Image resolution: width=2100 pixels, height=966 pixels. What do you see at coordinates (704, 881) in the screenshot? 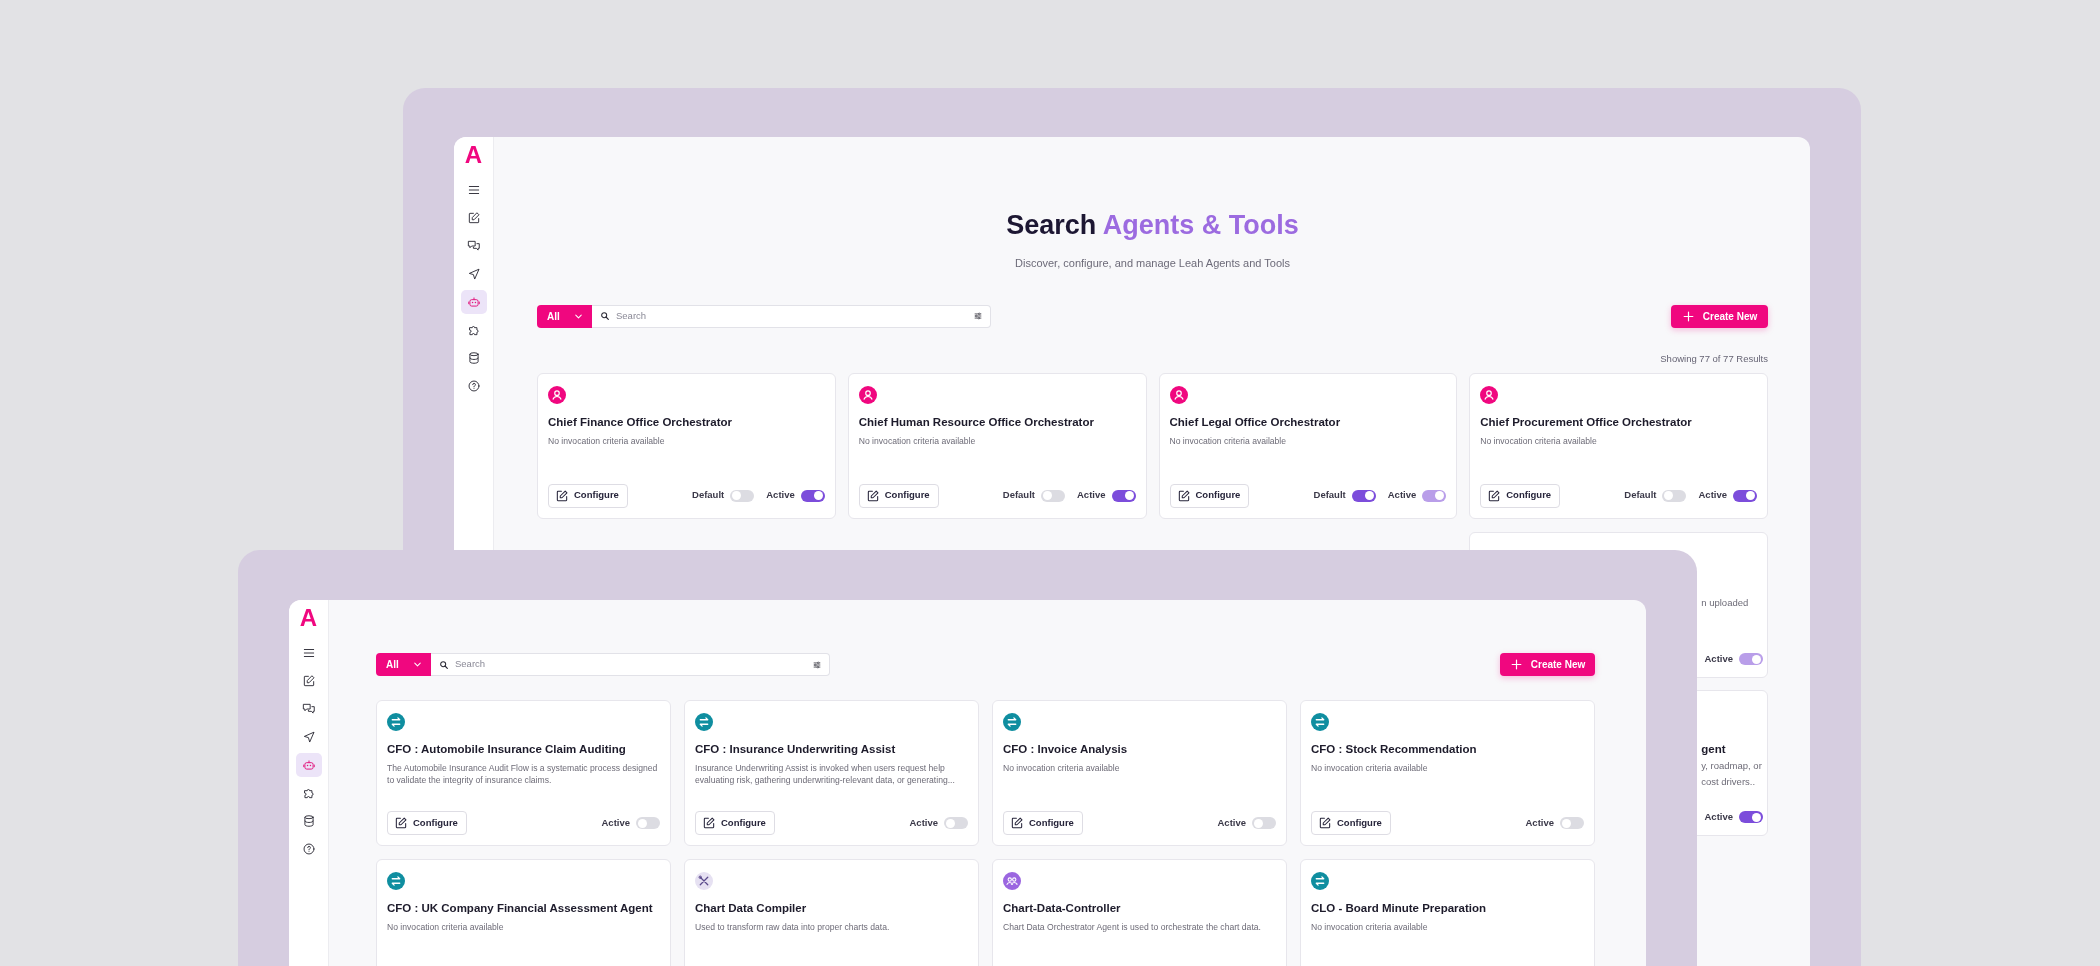
I see `tools-icon` at bounding box center [704, 881].